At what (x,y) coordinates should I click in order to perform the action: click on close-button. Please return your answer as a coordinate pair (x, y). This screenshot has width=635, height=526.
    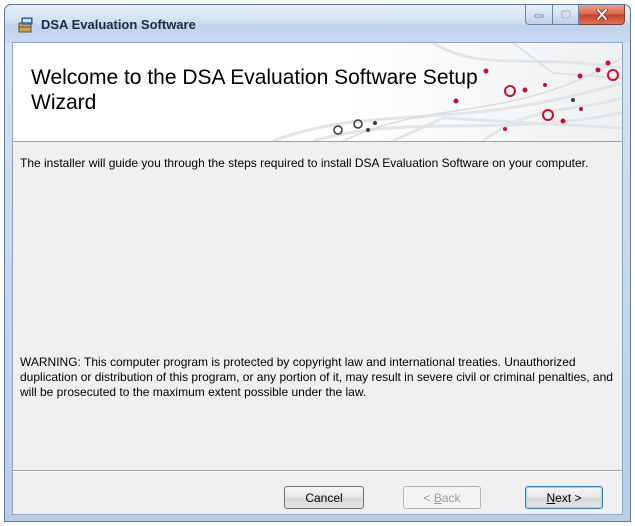
    Looking at the image, I should click on (602, 15).